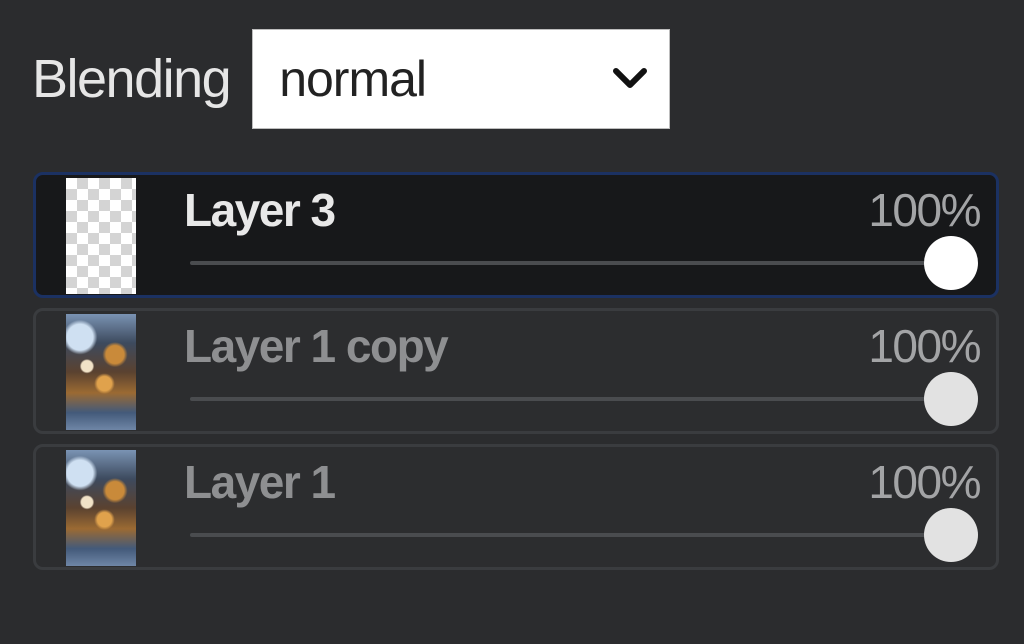 Image resolution: width=1024 pixels, height=644 pixels. I want to click on layer-name: Layer 1, so click(260, 482).